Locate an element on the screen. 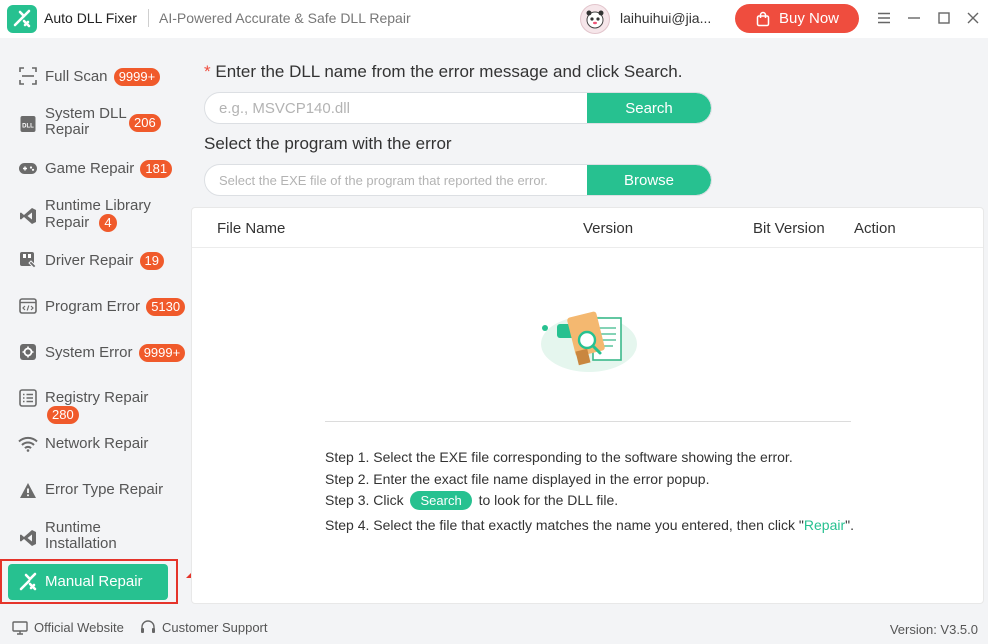 The image size is (988, 644). title-separator is located at coordinates (148, 18).